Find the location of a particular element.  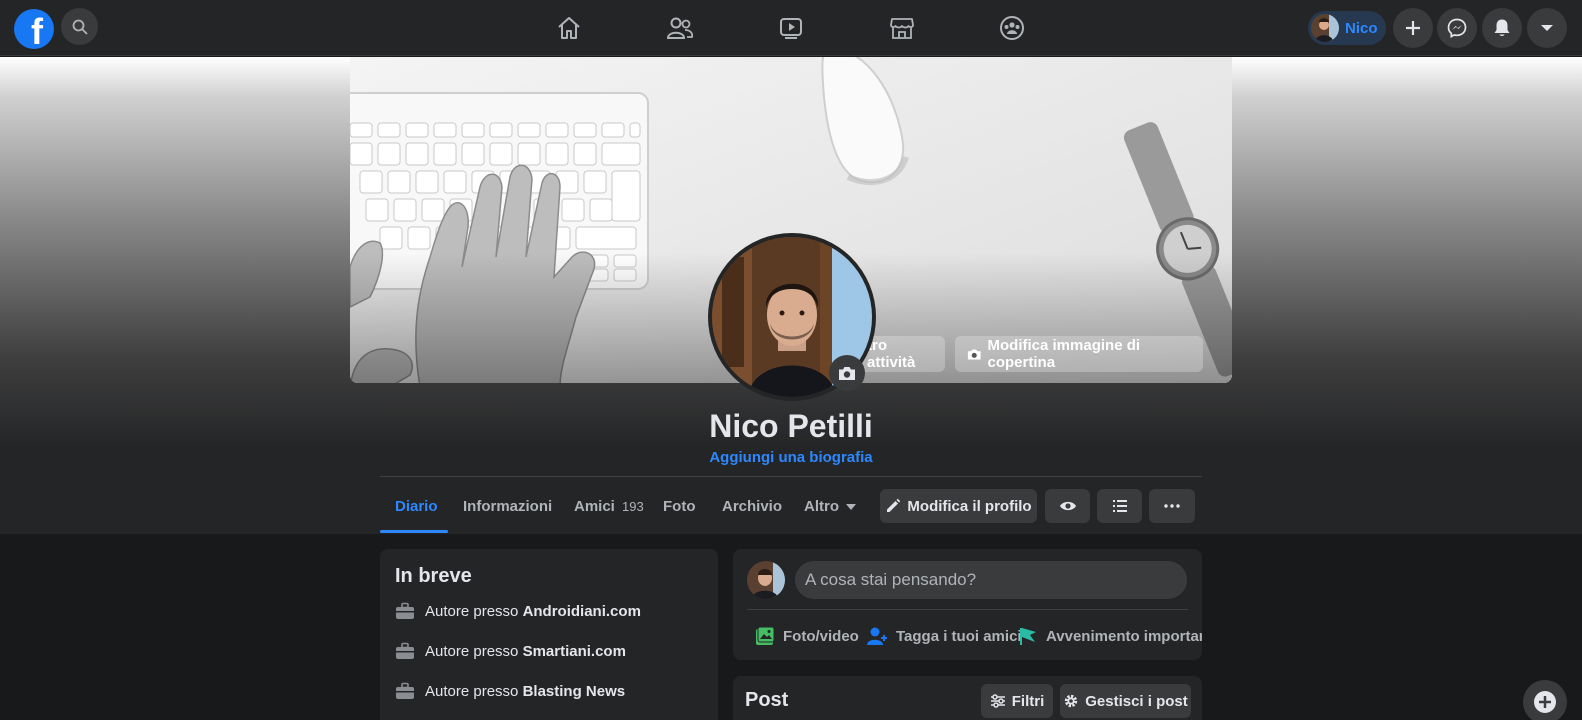

tab-altro: Altro is located at coordinates (830, 506).